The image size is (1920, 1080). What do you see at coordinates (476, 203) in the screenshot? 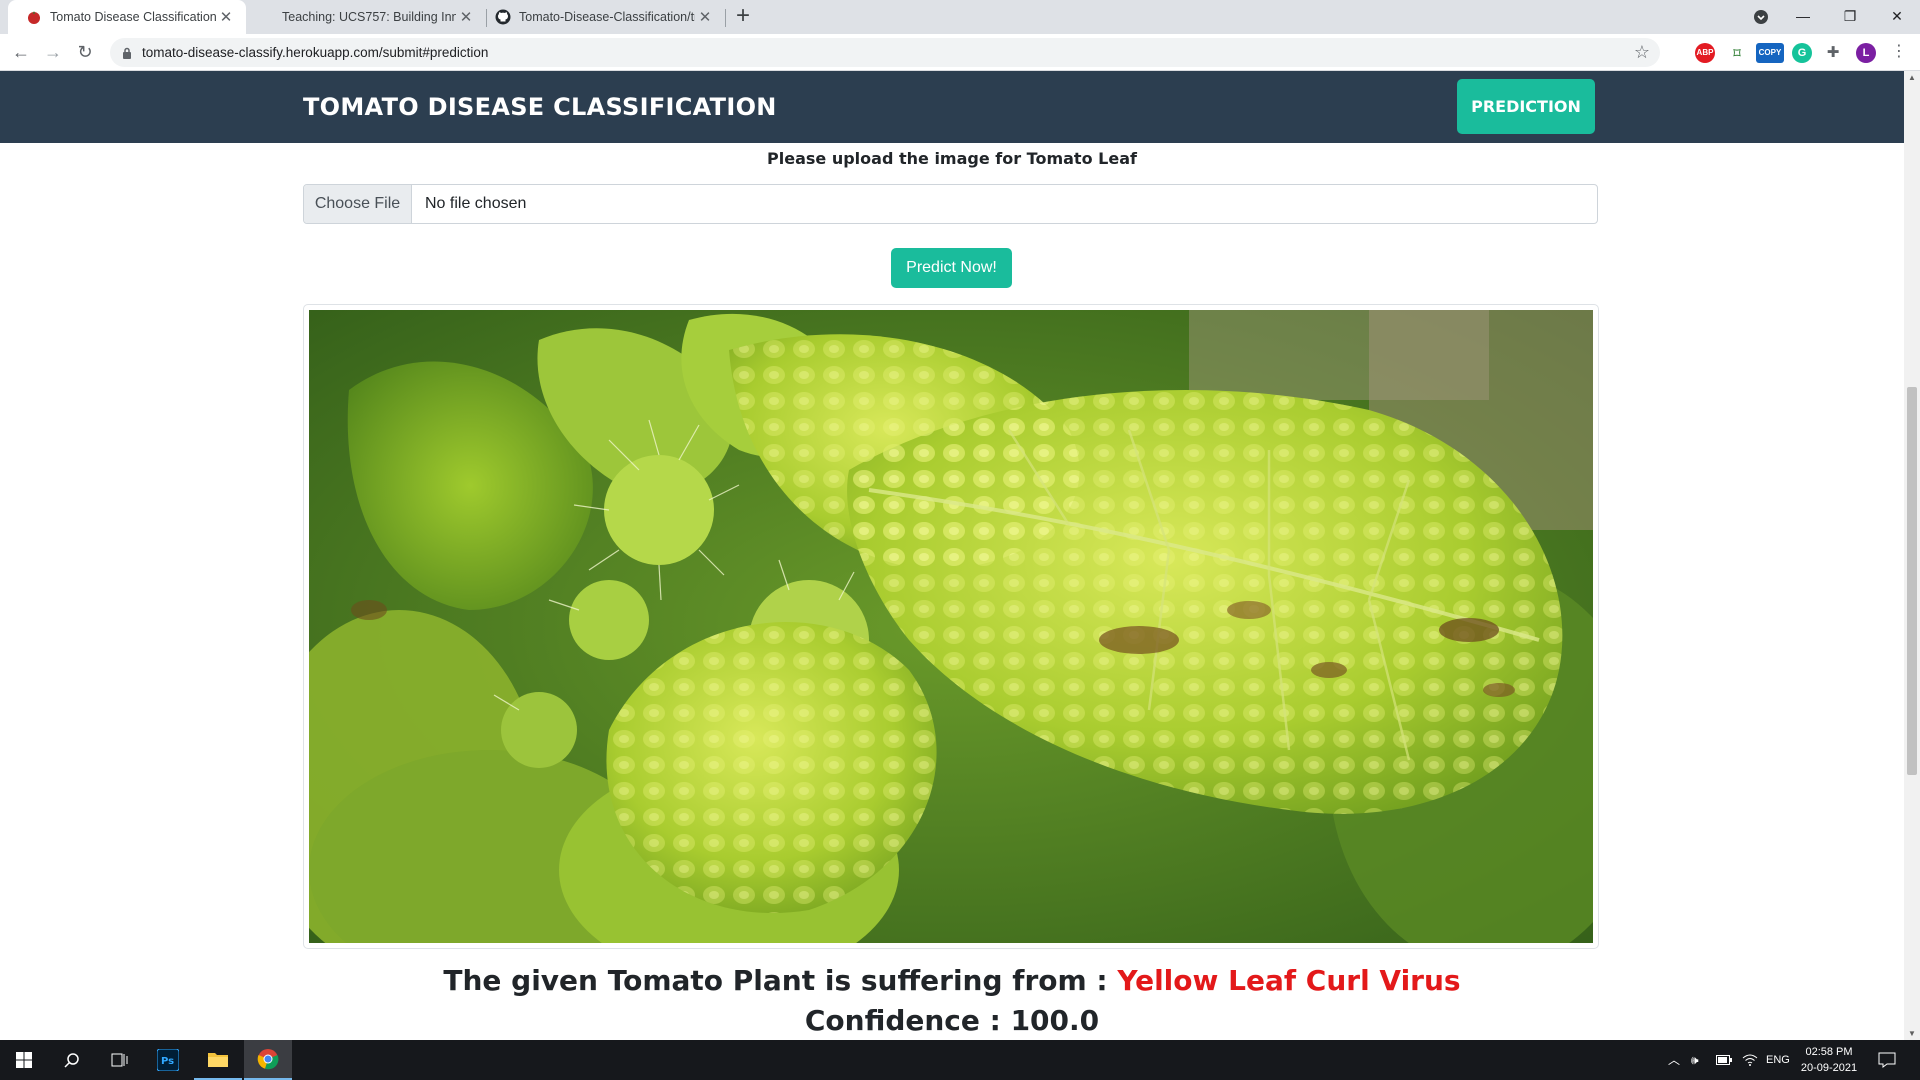
I see `file-status-text: No file chosen` at bounding box center [476, 203].